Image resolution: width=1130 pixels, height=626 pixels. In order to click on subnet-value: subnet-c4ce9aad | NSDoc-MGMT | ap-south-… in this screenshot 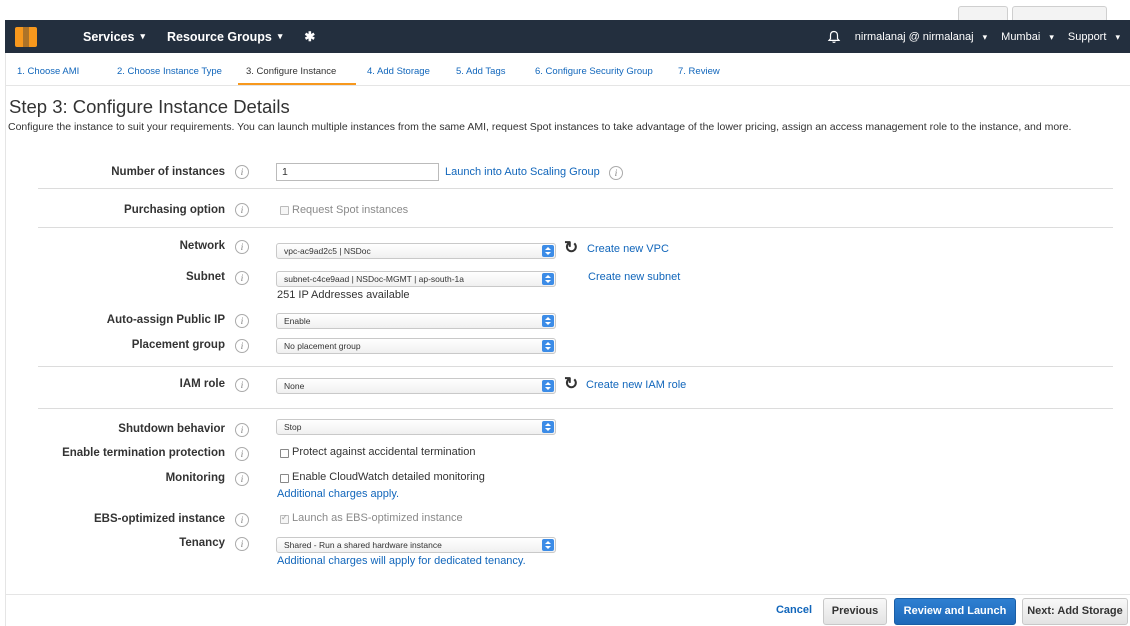, I will do `click(374, 279)`.